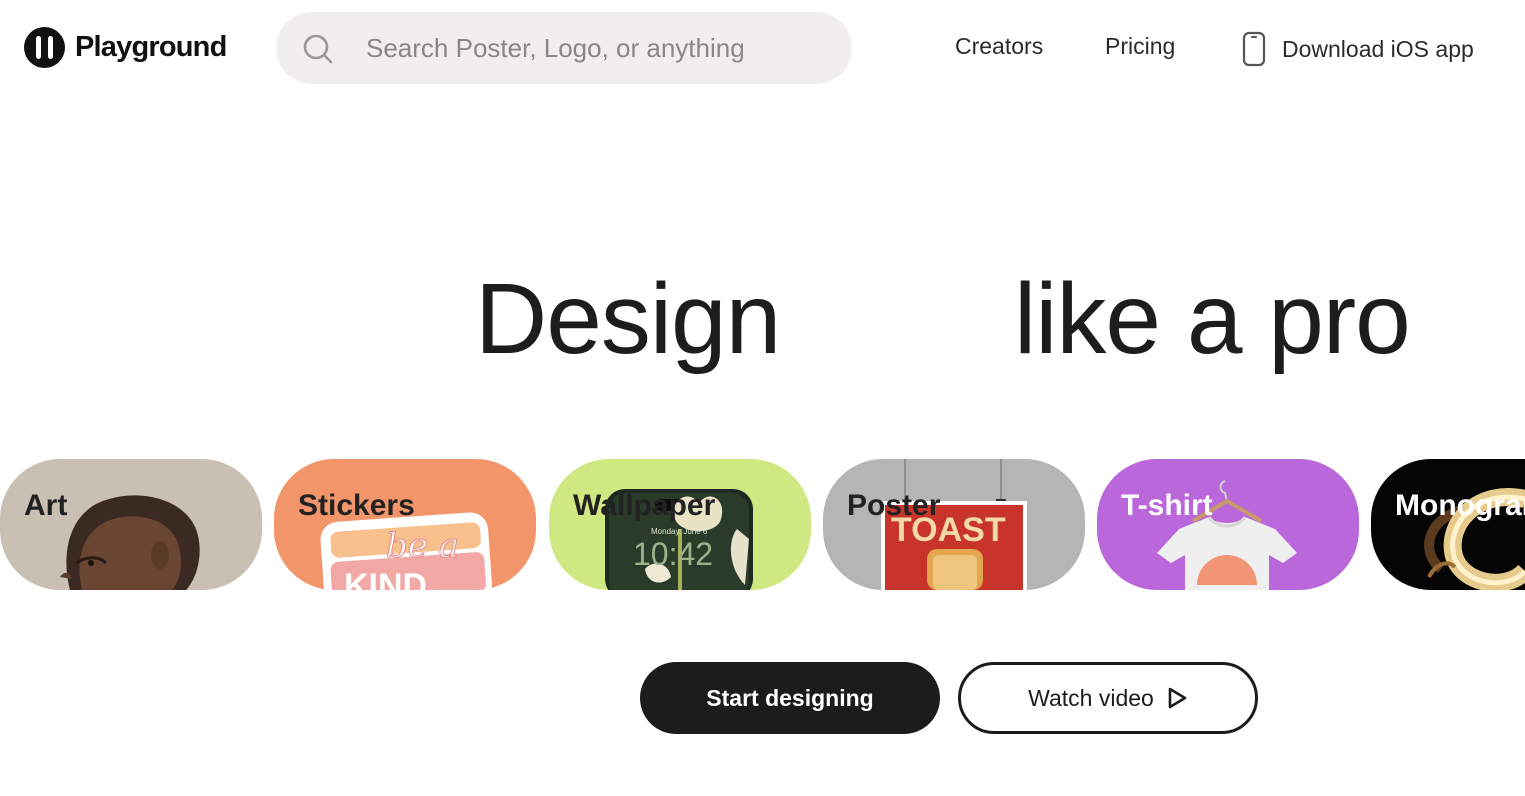 The image size is (1525, 796). What do you see at coordinates (644, 505) in the screenshot?
I see `category-label-wallpaper: Wallpaper` at bounding box center [644, 505].